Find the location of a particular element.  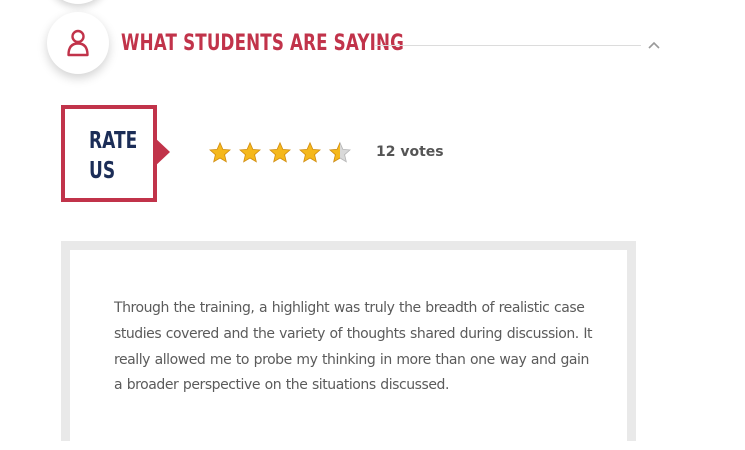

rate-us-label-line2: US is located at coordinates (102, 171).